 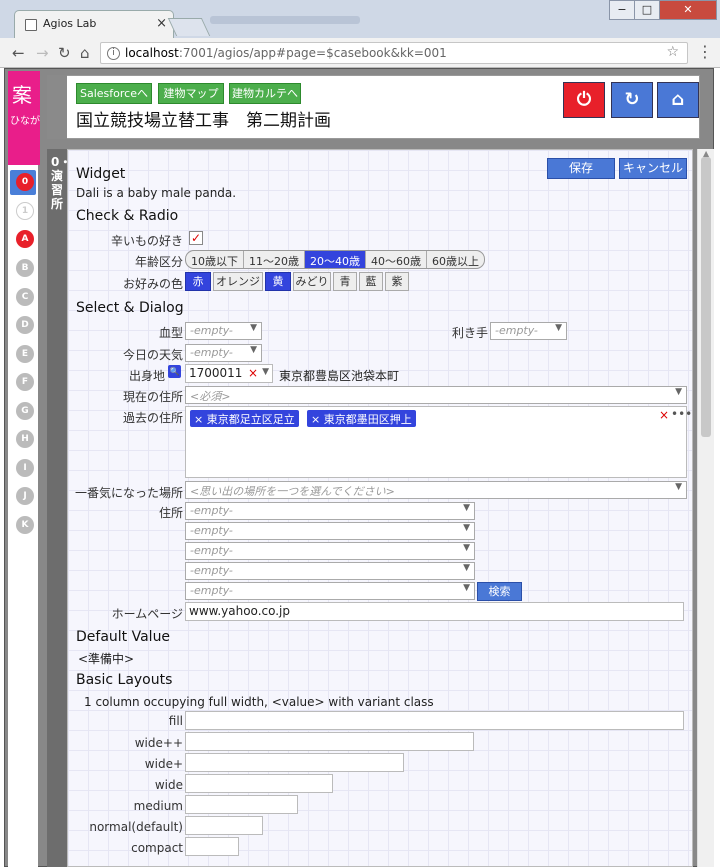 I want to click on home-button: ⌂, so click(x=678, y=100).